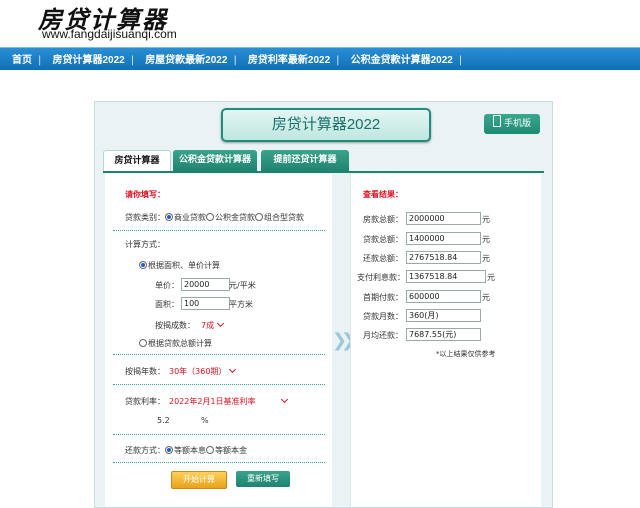 This screenshot has width=640, height=508. I want to click on result-value: 1400000, so click(443, 238).